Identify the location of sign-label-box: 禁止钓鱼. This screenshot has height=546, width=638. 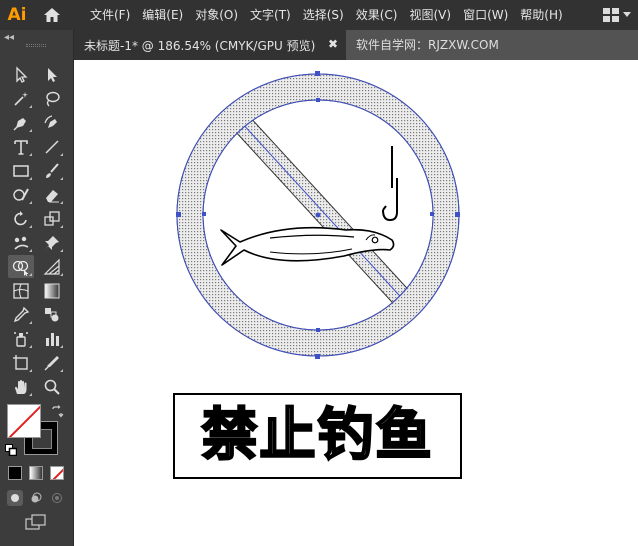
(317, 436).